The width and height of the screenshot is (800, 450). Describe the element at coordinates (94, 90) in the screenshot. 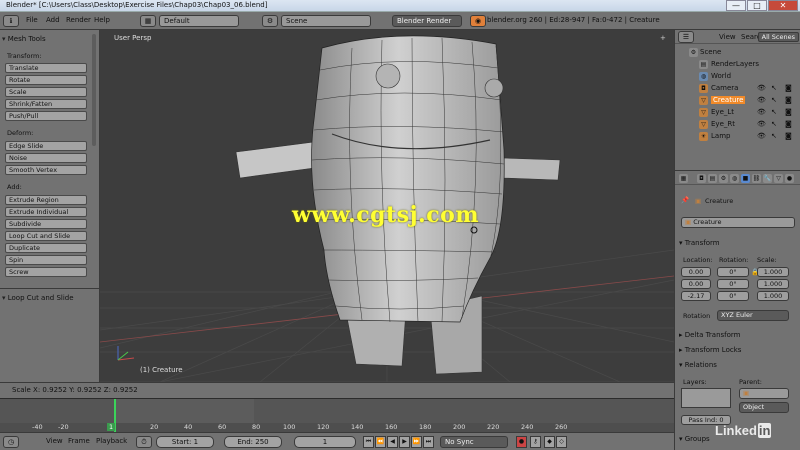

I see `tool-shelf-scrollbar` at that location.